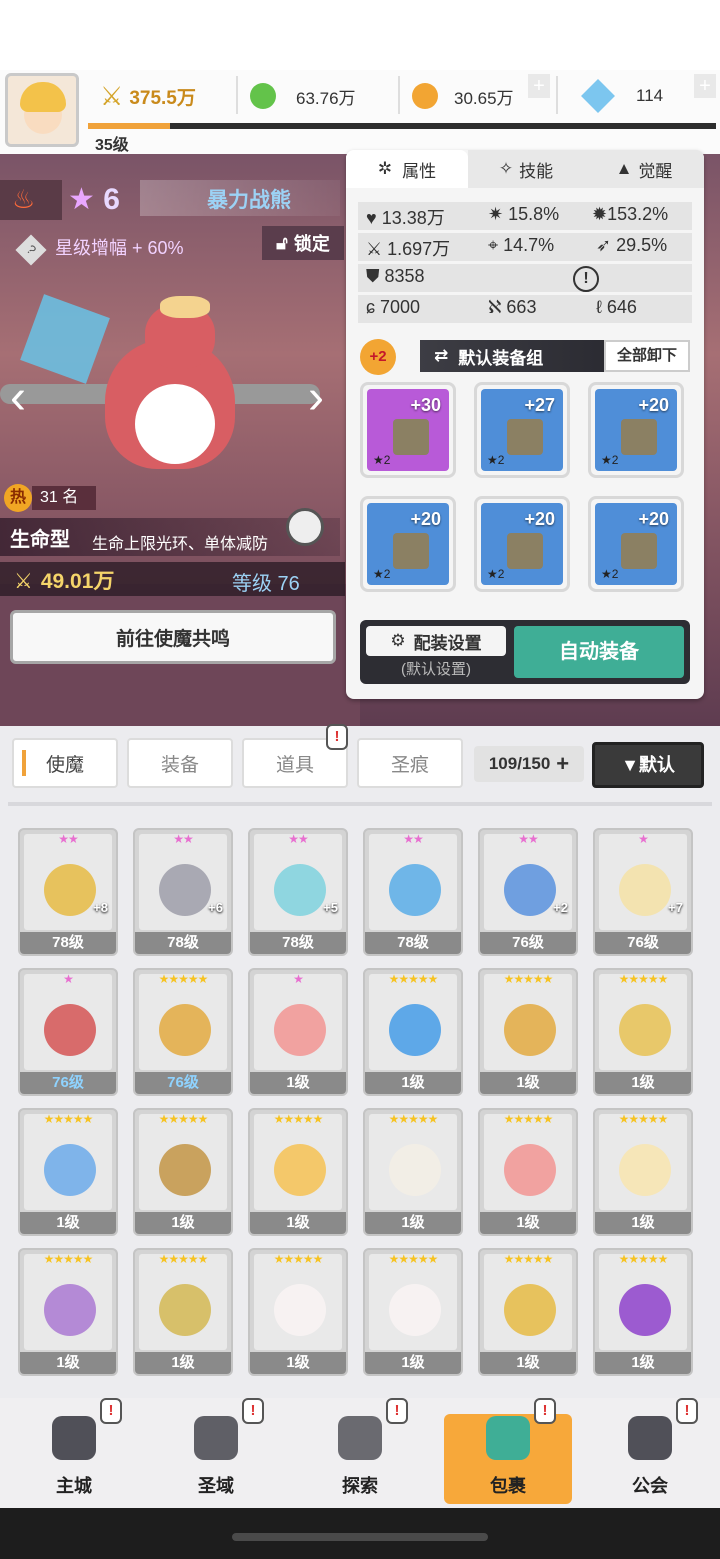 This screenshot has height=1559, width=720. I want to click on lock-button: 🔓︎ 锁定, so click(303, 243).